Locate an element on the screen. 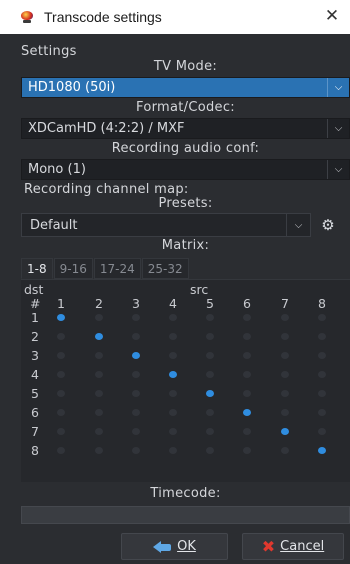  title-bar: Transcode settings ✕ is located at coordinates (175, 17).